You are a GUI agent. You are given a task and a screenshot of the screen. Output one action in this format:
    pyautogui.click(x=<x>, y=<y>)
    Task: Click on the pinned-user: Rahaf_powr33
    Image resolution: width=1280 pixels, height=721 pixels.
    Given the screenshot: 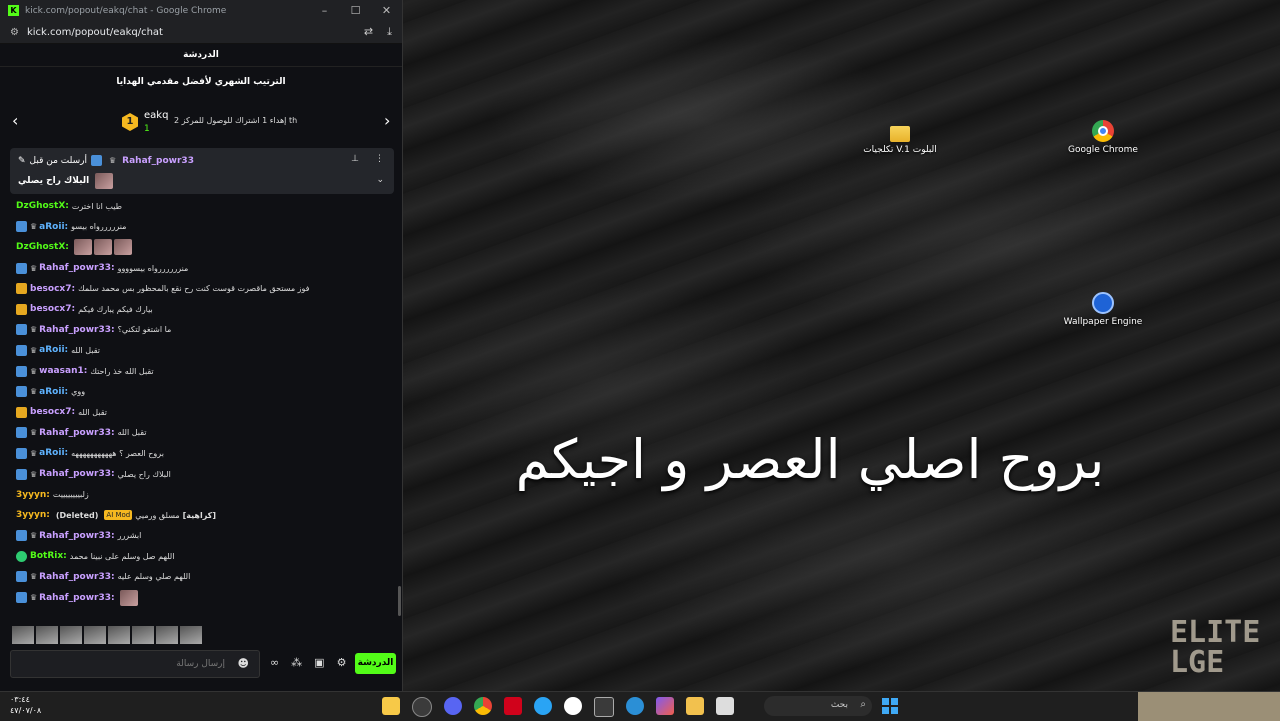 What is the action you would take?
    pyautogui.click(x=158, y=161)
    